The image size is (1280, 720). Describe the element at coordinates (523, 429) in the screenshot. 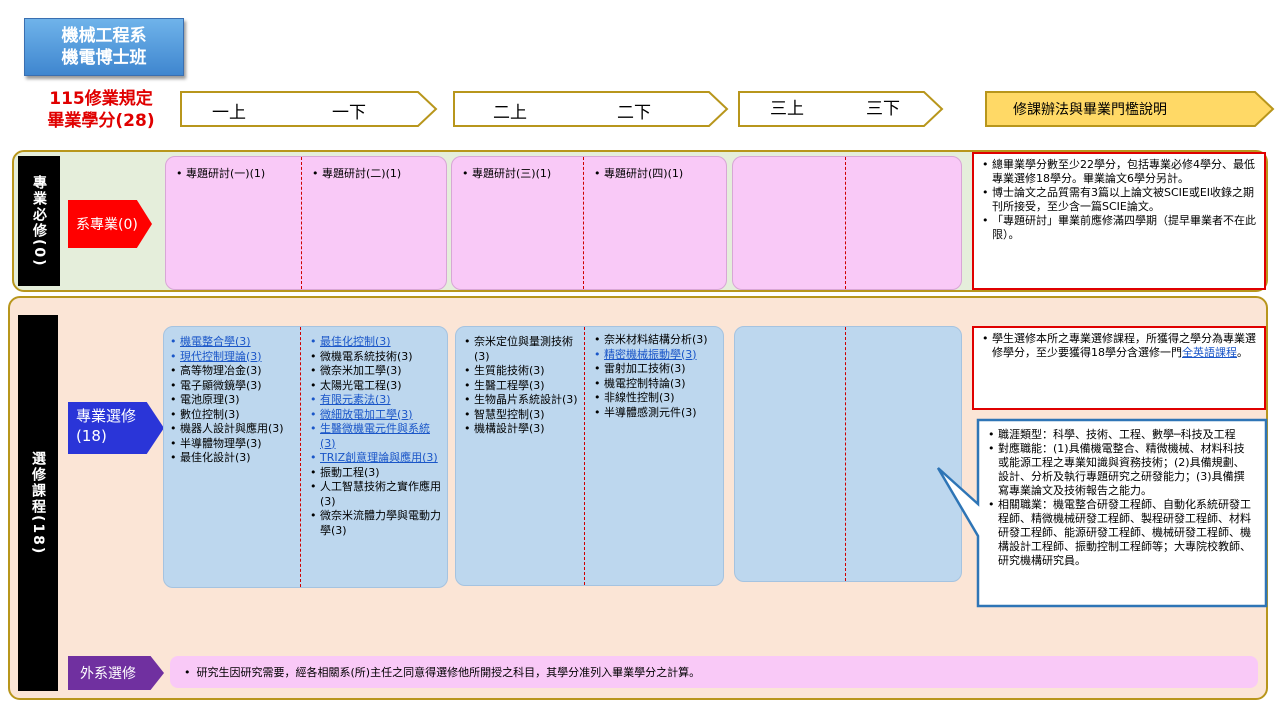

I see `list-item: 機構設計學(3)` at that location.